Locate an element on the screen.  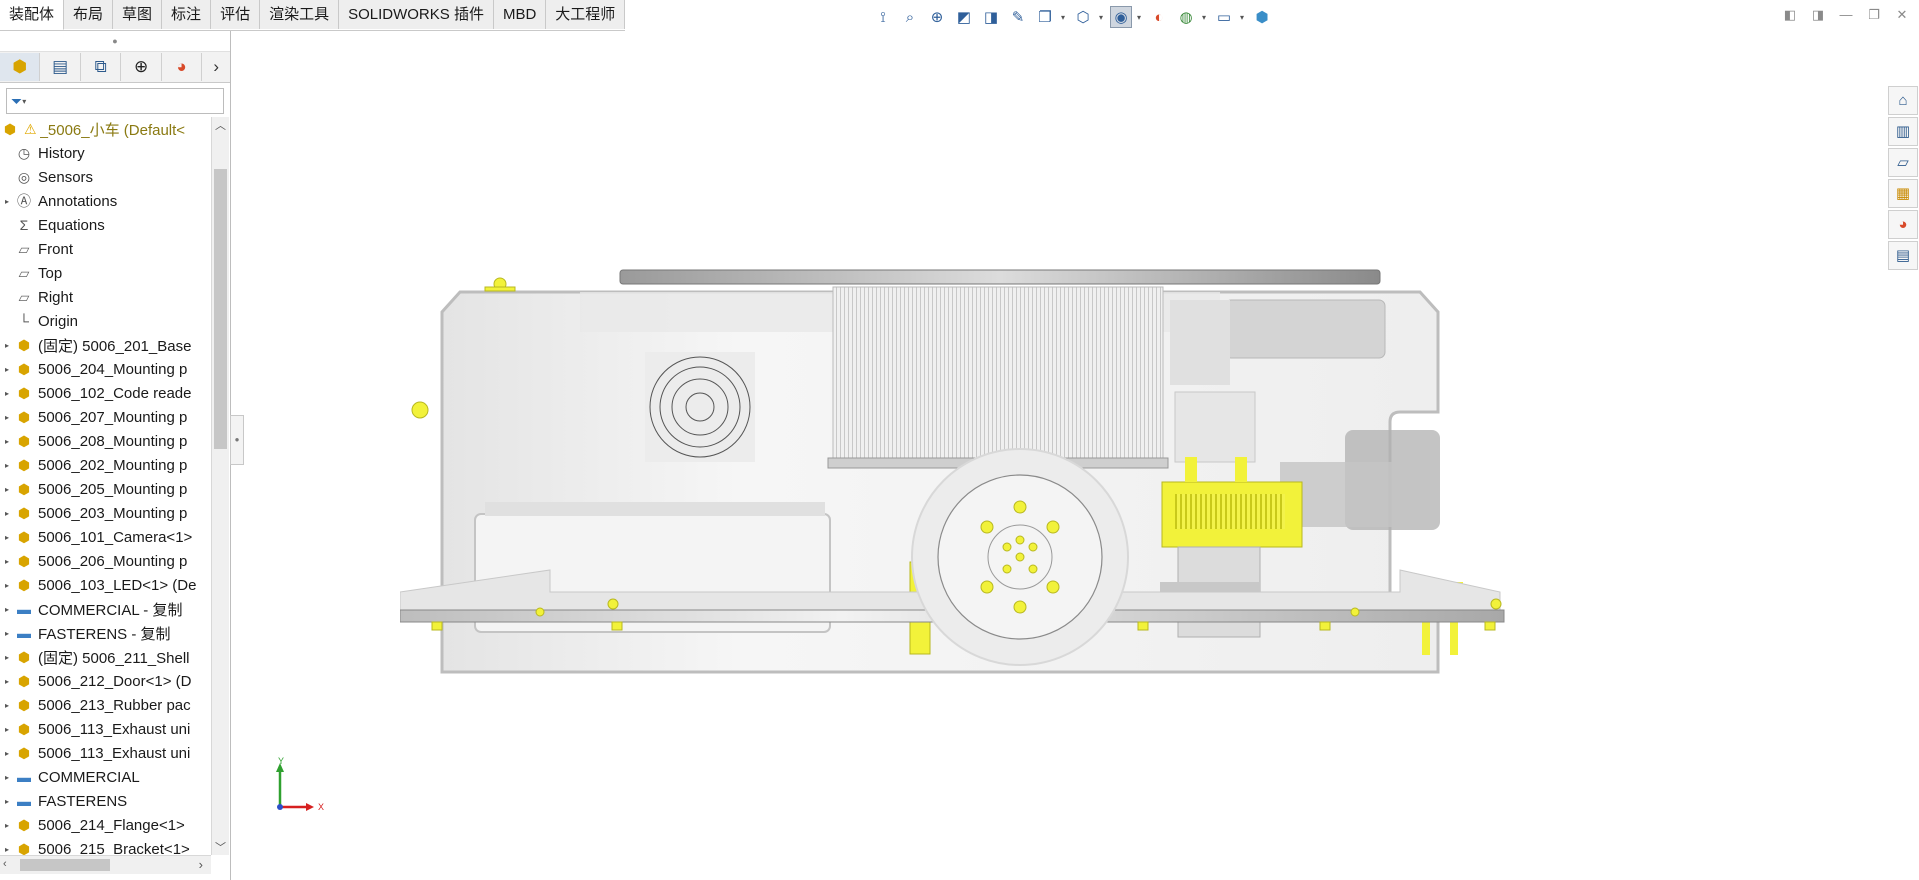
tree-item: ▸ ⬢ 5006_212_Door<1> (D is located at coordinates (105, 681).